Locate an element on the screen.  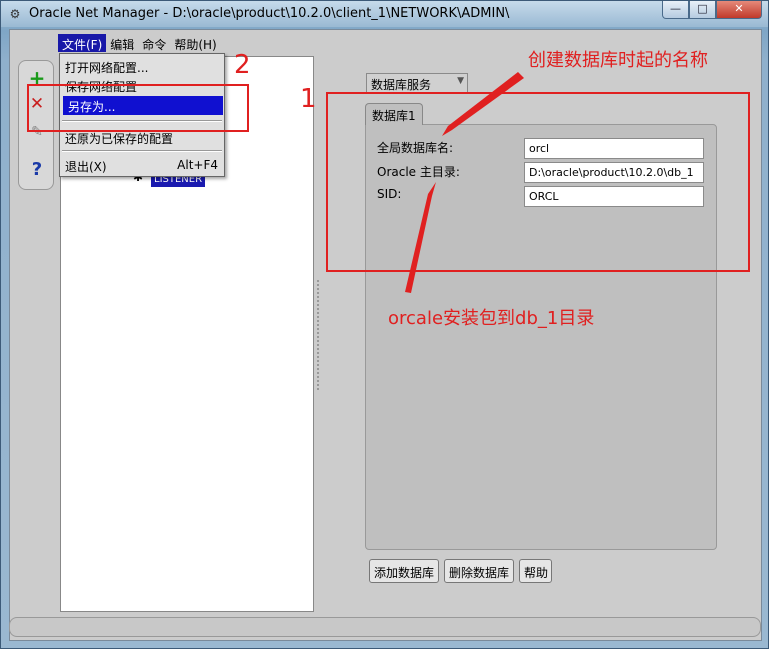
delete-database-button: 删除数据库 is located at coordinates (479, 571).